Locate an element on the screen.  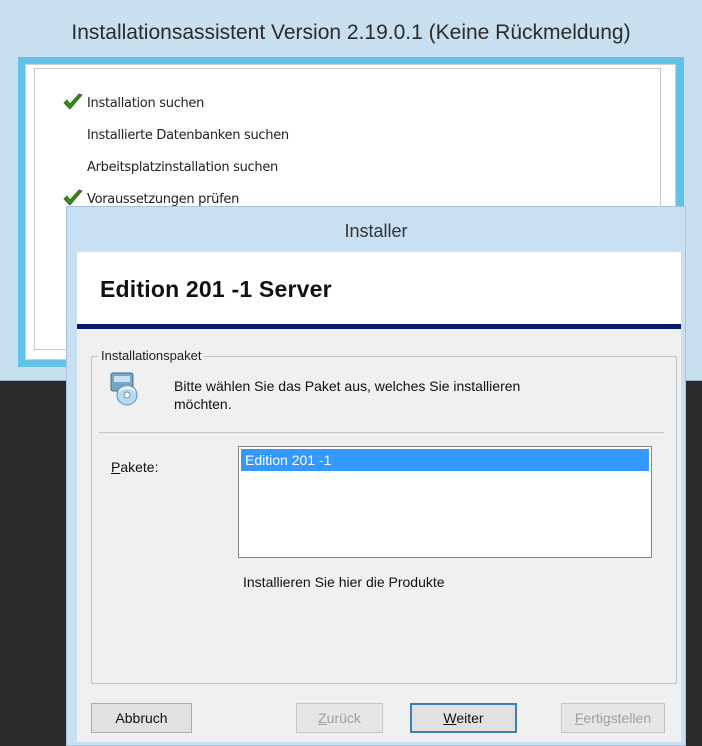
step-item-voraussetzungen-pruefen: Voraussetzungen prüfen is located at coordinates (151, 198).